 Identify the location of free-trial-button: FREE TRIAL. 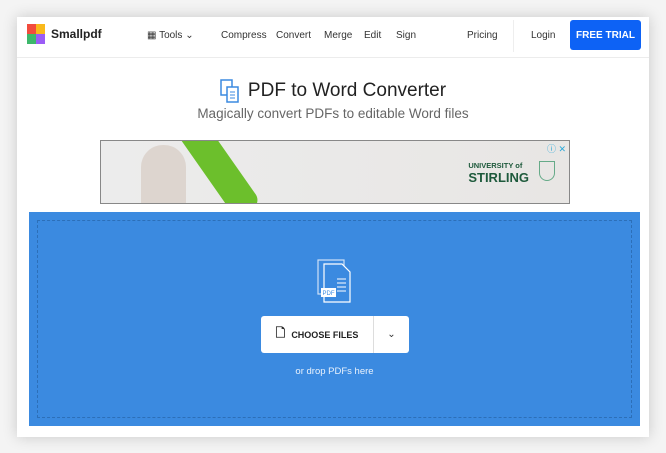
(605, 35).